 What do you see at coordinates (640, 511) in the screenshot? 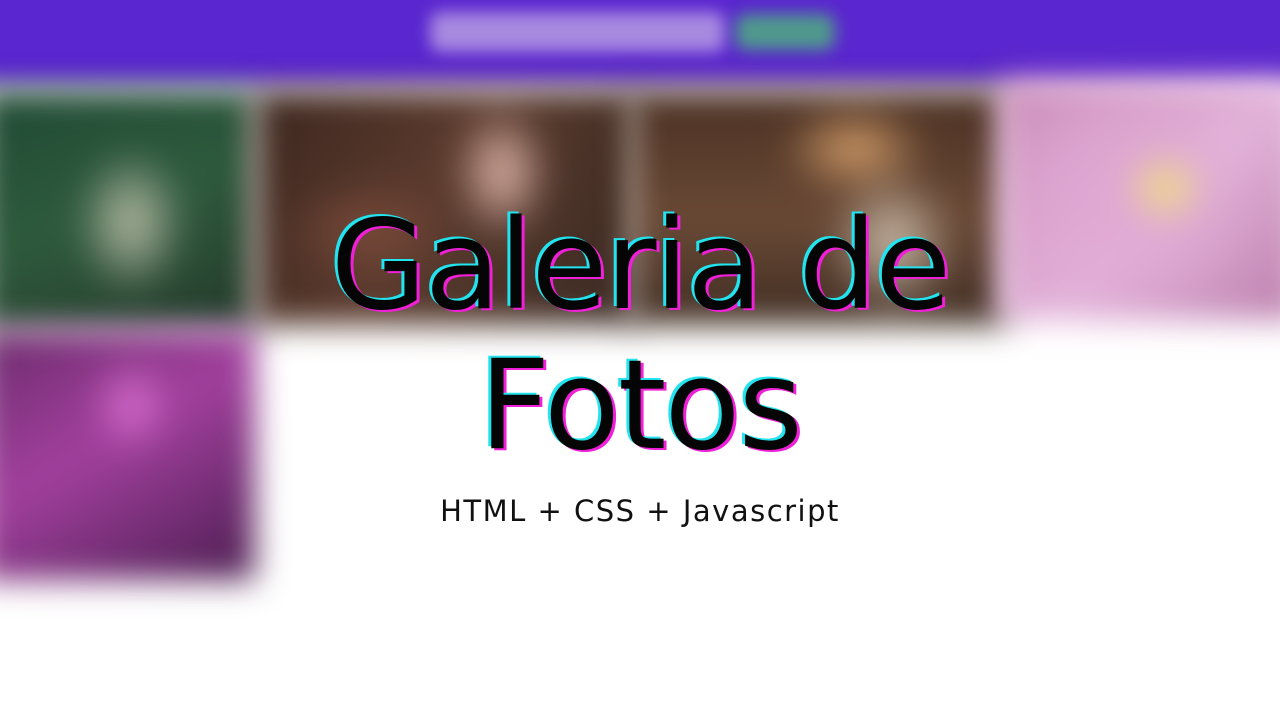
I see `page-subtitle: HTML + CSS + Javascript` at bounding box center [640, 511].